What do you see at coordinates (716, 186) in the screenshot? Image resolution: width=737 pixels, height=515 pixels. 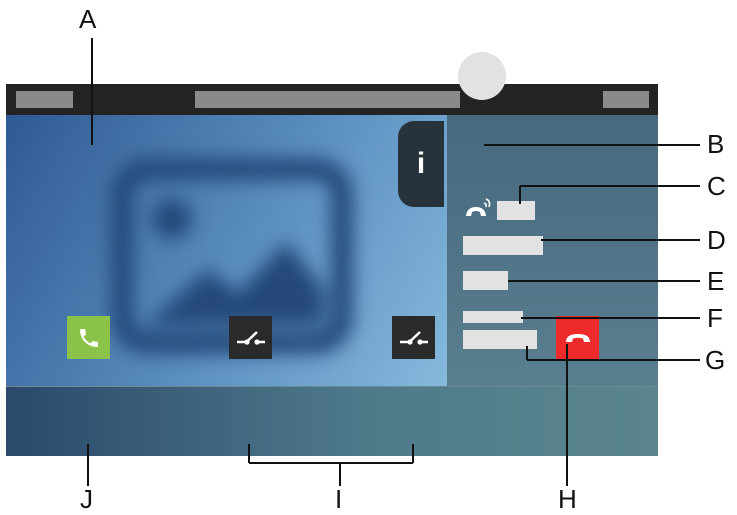 I see `callout-label-c: C` at bounding box center [716, 186].